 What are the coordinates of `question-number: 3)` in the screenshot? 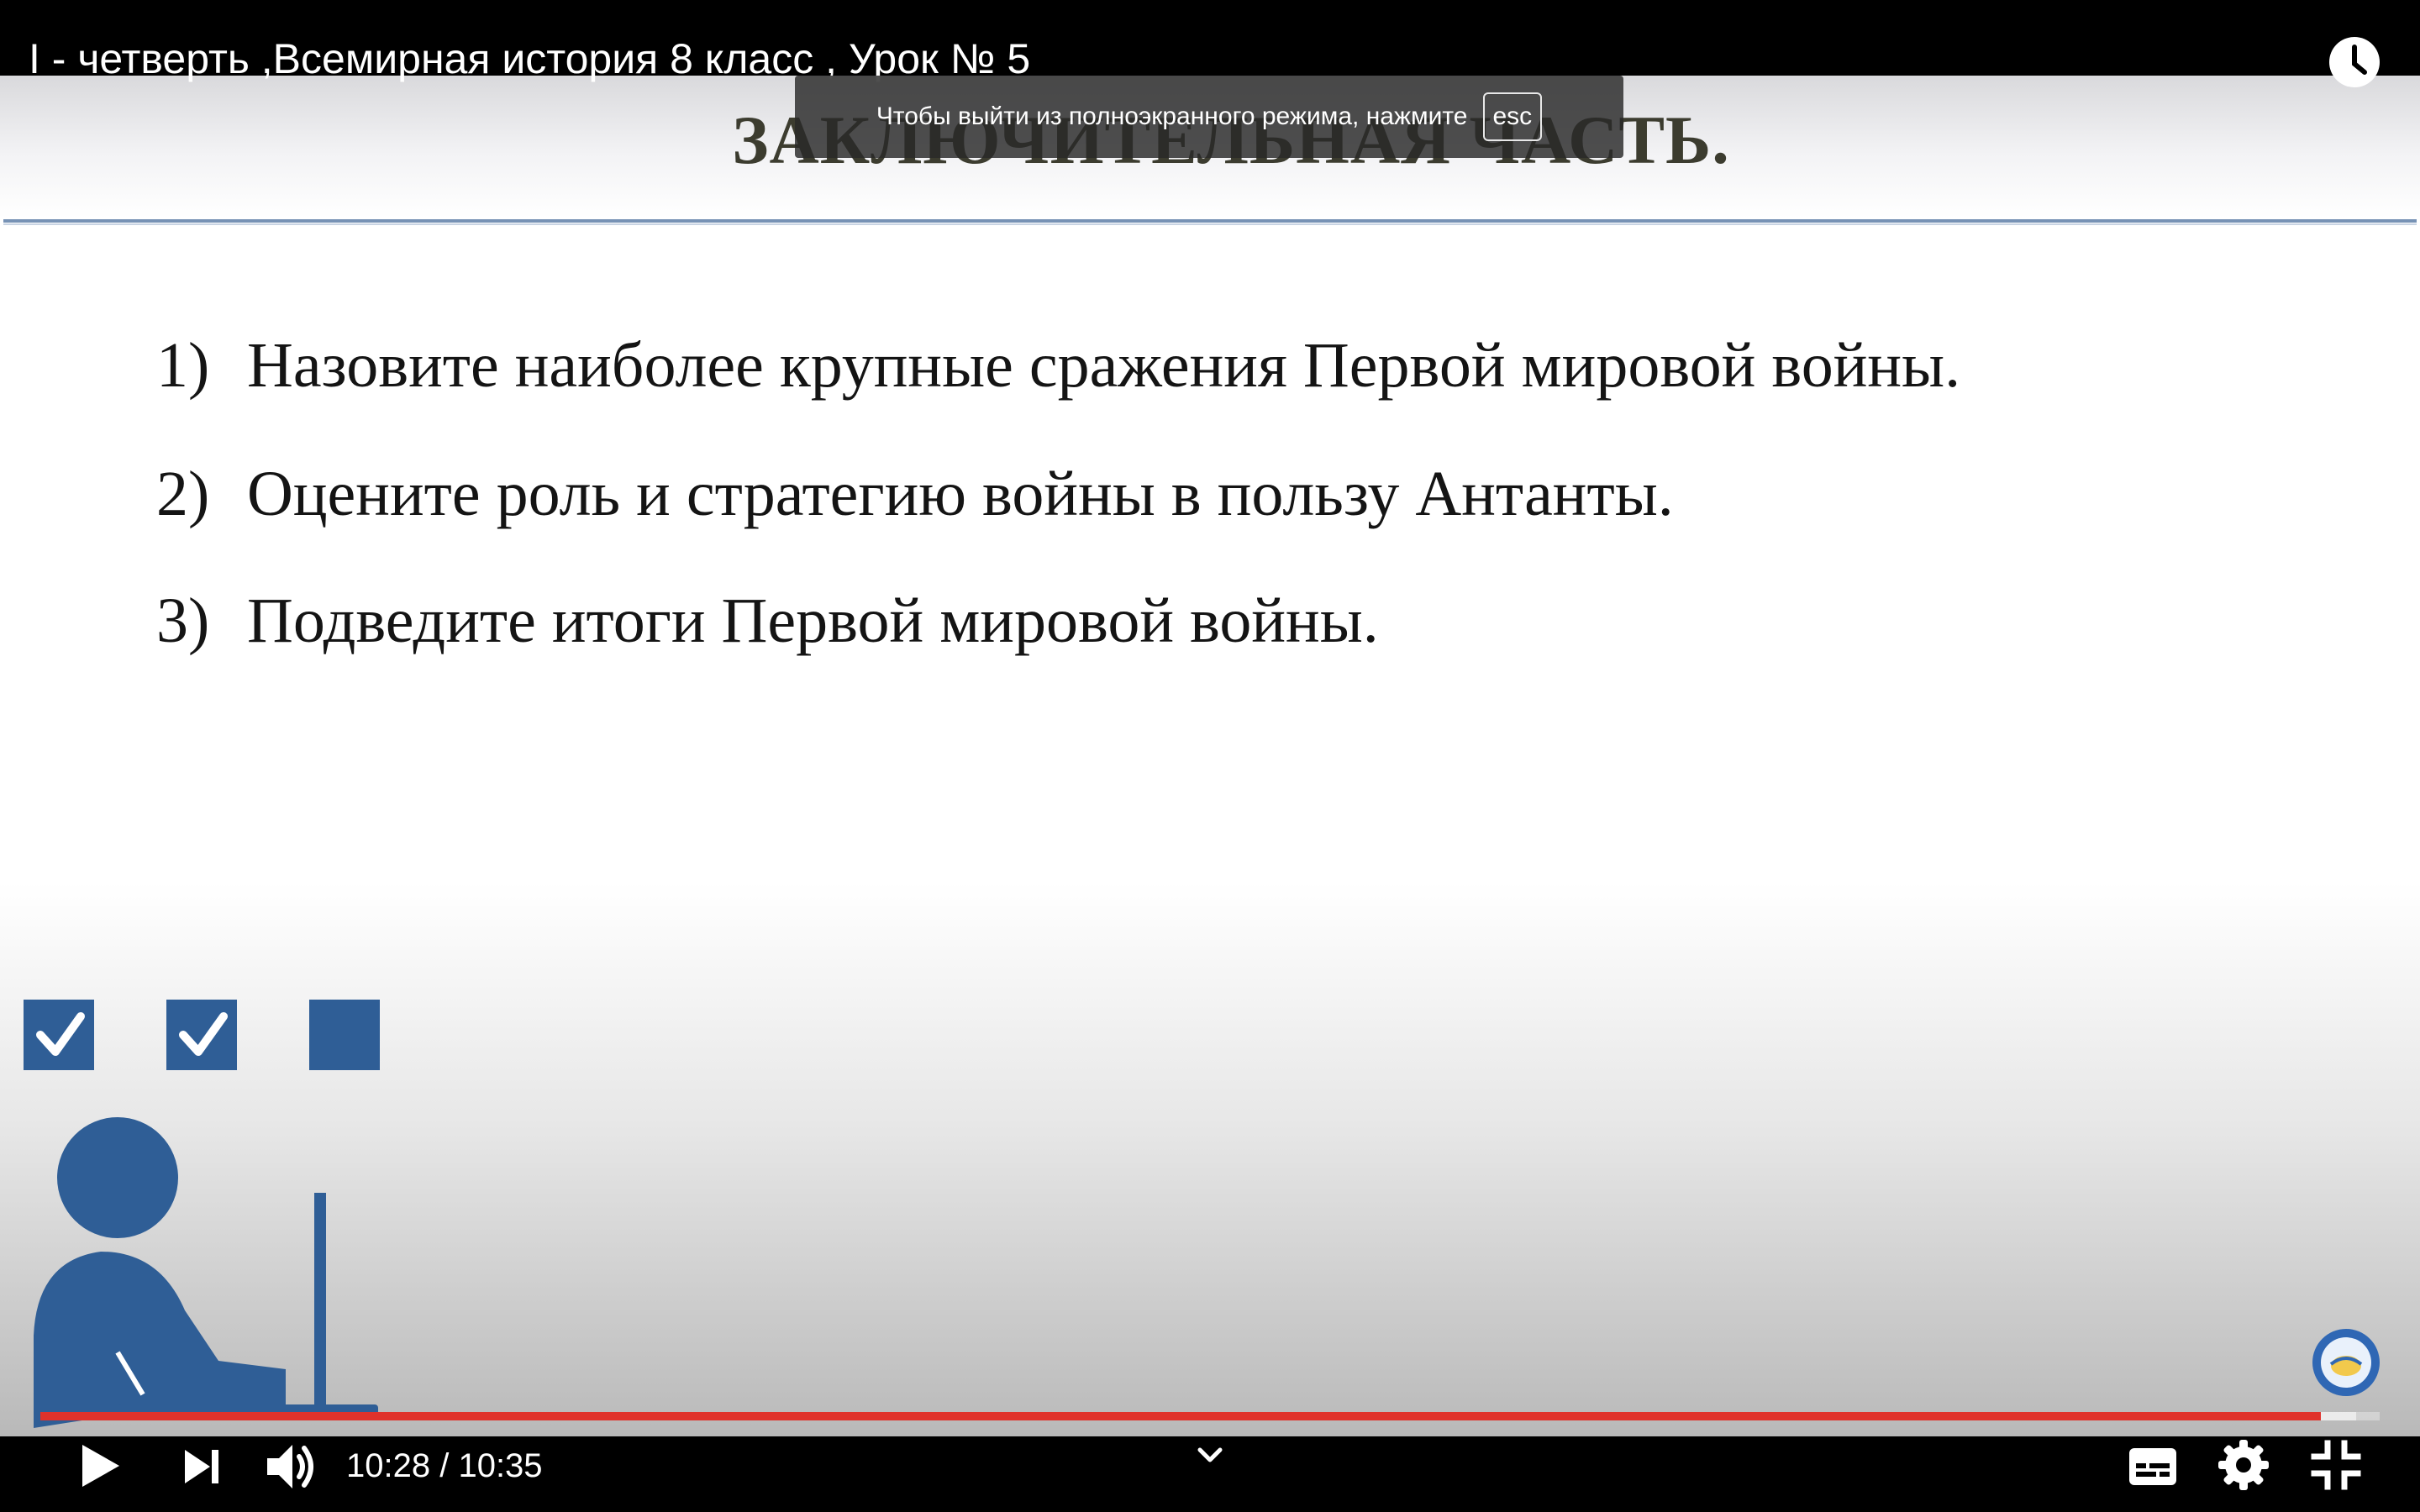 It's located at (183, 620).